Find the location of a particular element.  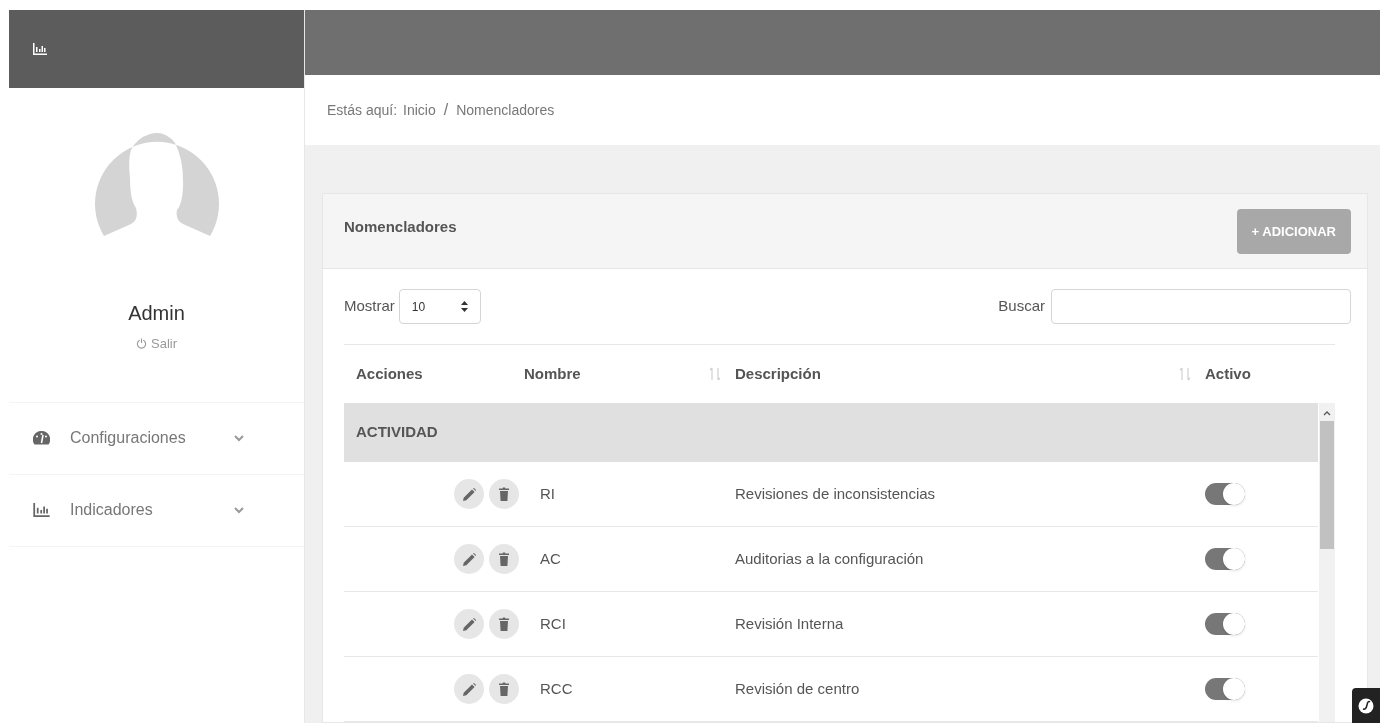

logout-link: Salir is located at coordinates (156, 344).